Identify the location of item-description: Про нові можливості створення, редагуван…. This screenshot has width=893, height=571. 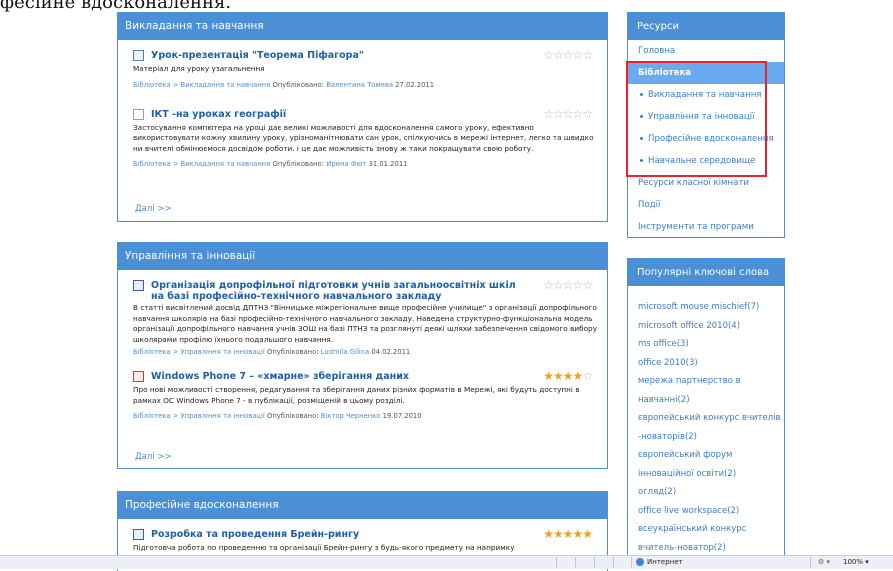
(356, 395).